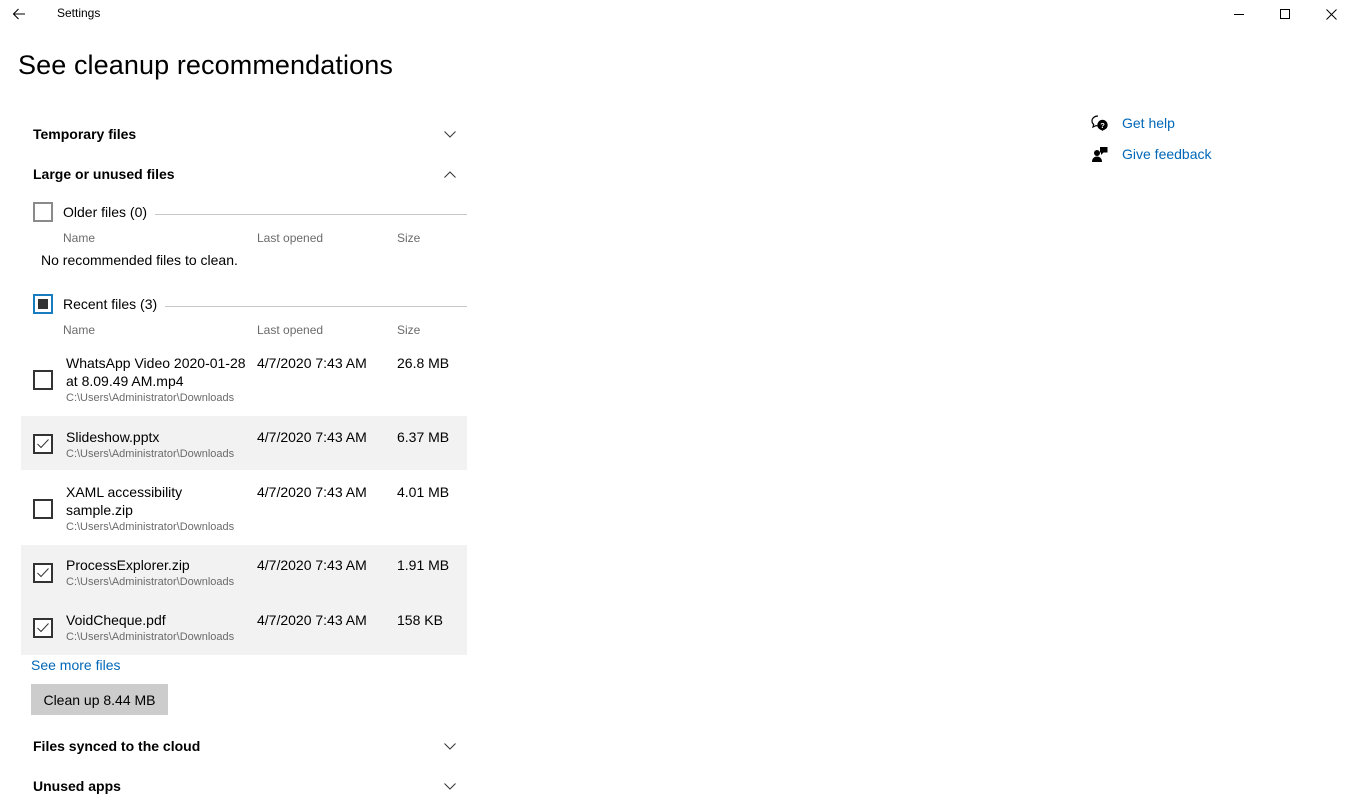 The height and width of the screenshot is (796, 1351). Describe the element at coordinates (128, 565) in the screenshot. I see `file-name: ProcessExplorer.zip` at that location.